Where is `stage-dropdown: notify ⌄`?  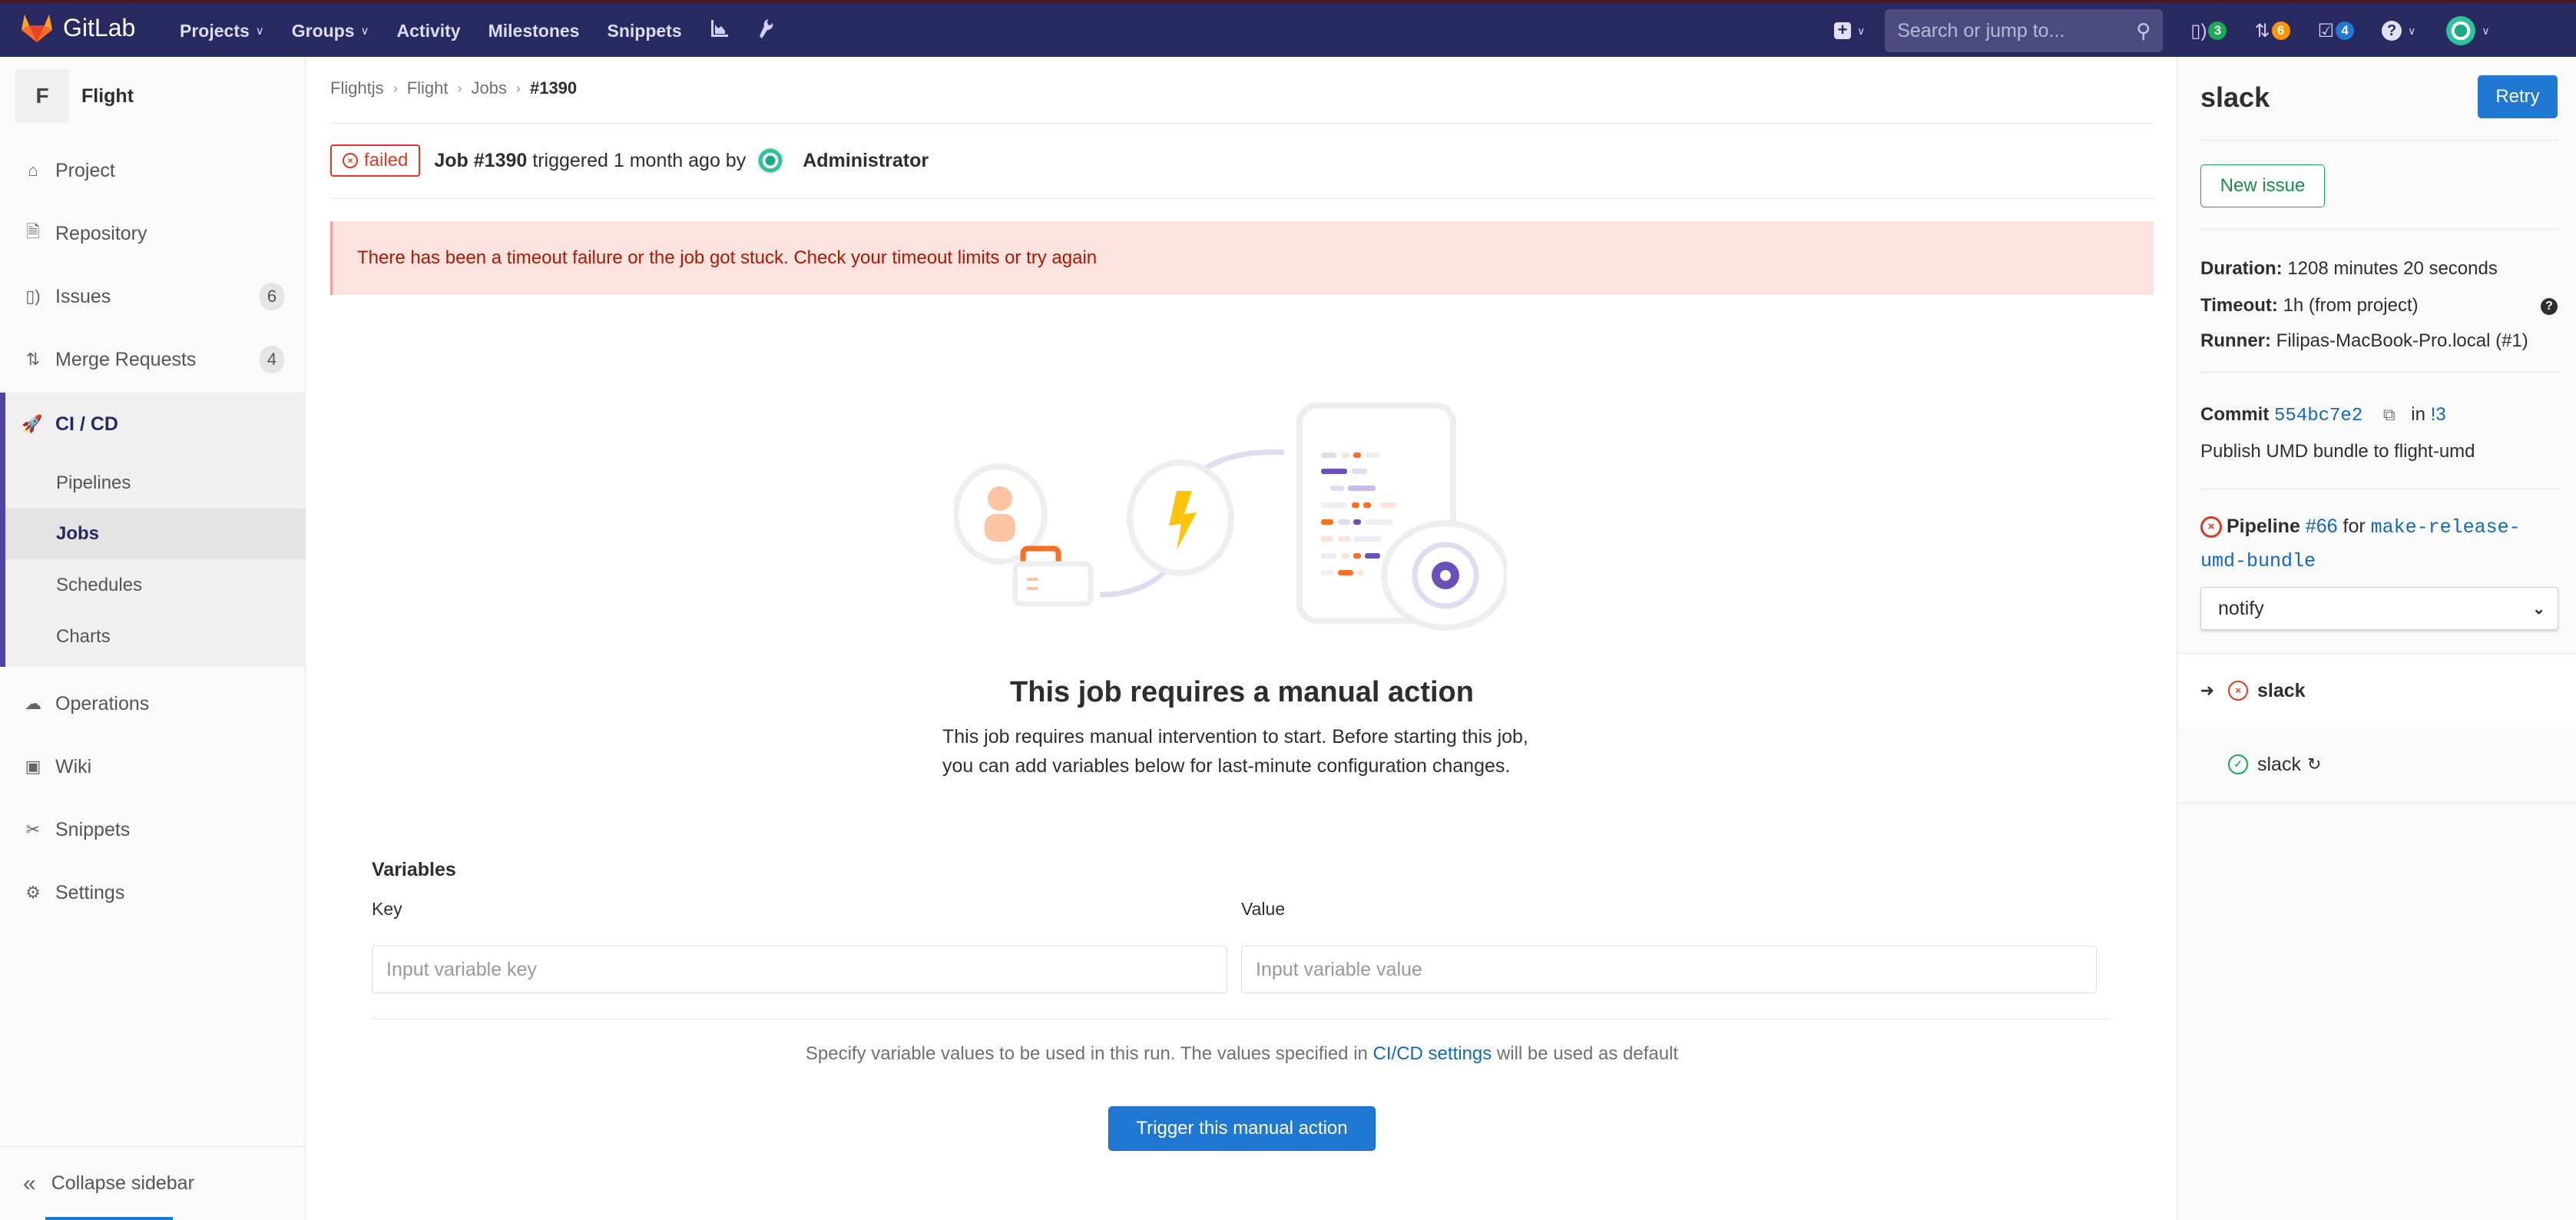
stage-dropdown: notify ⌄ is located at coordinates (2379, 608).